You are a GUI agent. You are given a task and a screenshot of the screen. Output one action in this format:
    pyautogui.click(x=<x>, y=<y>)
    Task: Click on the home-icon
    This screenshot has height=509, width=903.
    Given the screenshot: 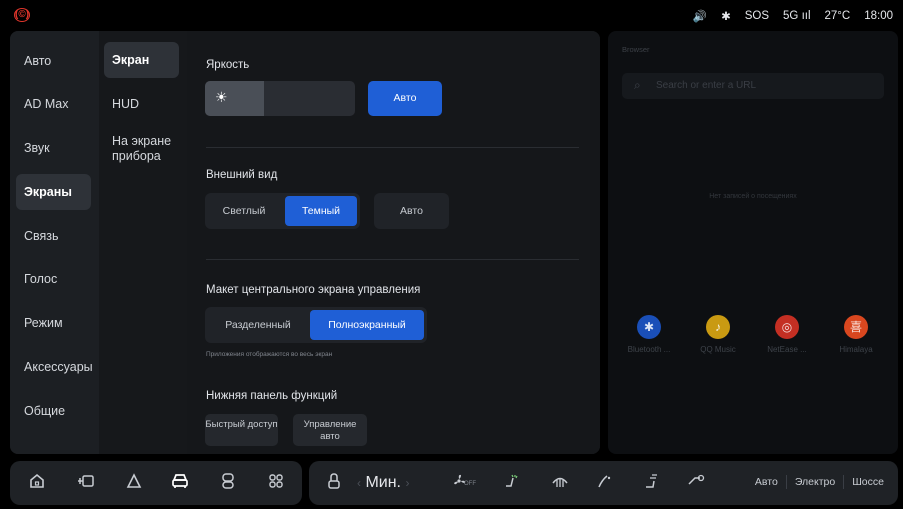 What is the action you would take?
    pyautogui.click(x=37, y=483)
    